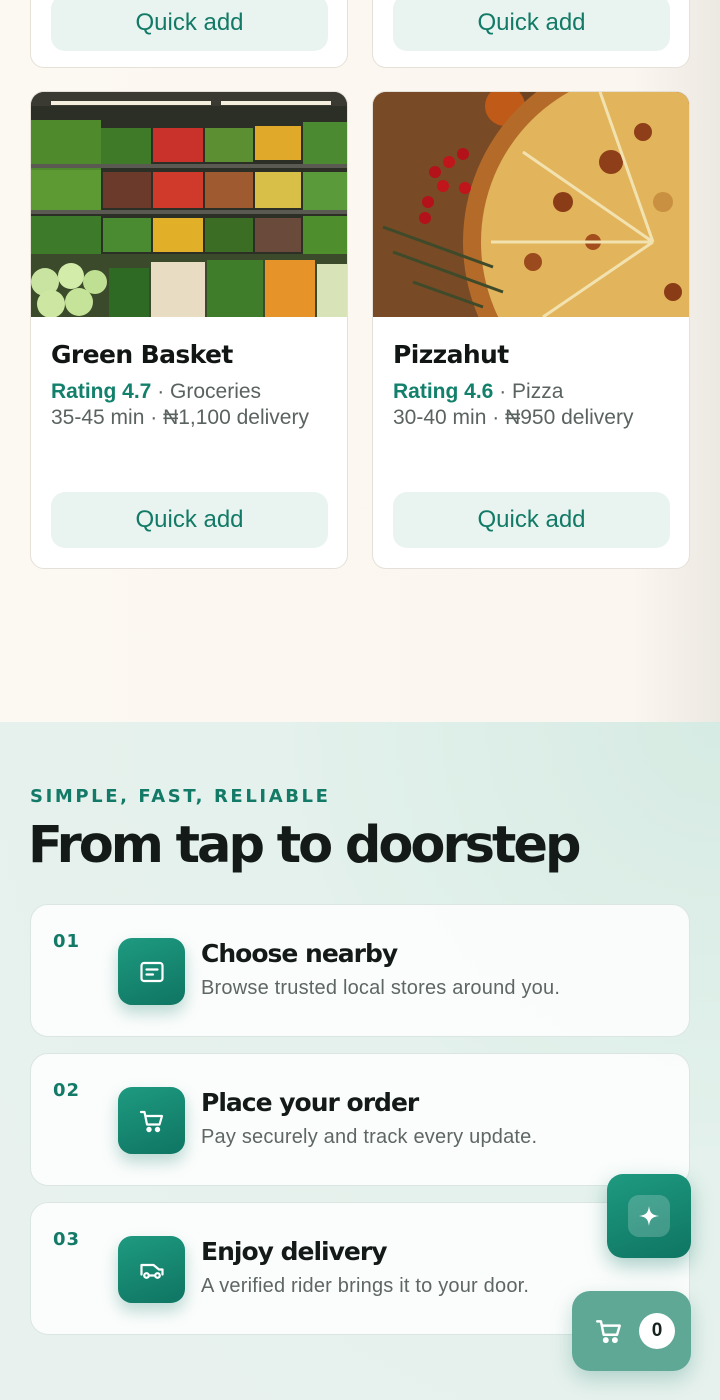  I want to click on delivery-truck-icon, so click(151, 1269).